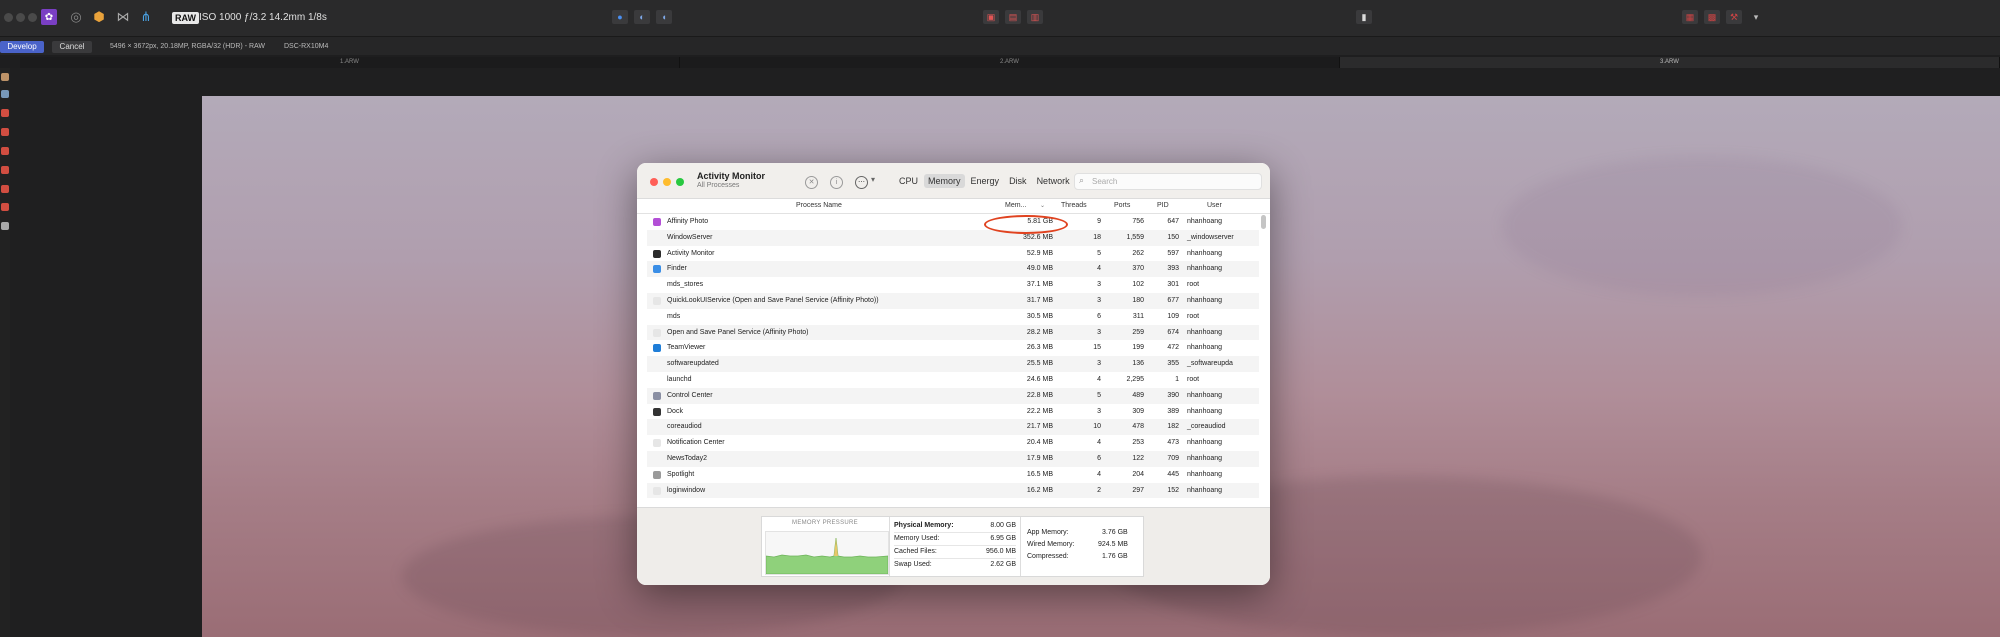 Image resolution: width=2000 pixels, height=637 pixels. What do you see at coordinates (953, 412) in the screenshot?
I see `table-row: Dock 22.2 MB 3 309 389 nhanhoang` at bounding box center [953, 412].